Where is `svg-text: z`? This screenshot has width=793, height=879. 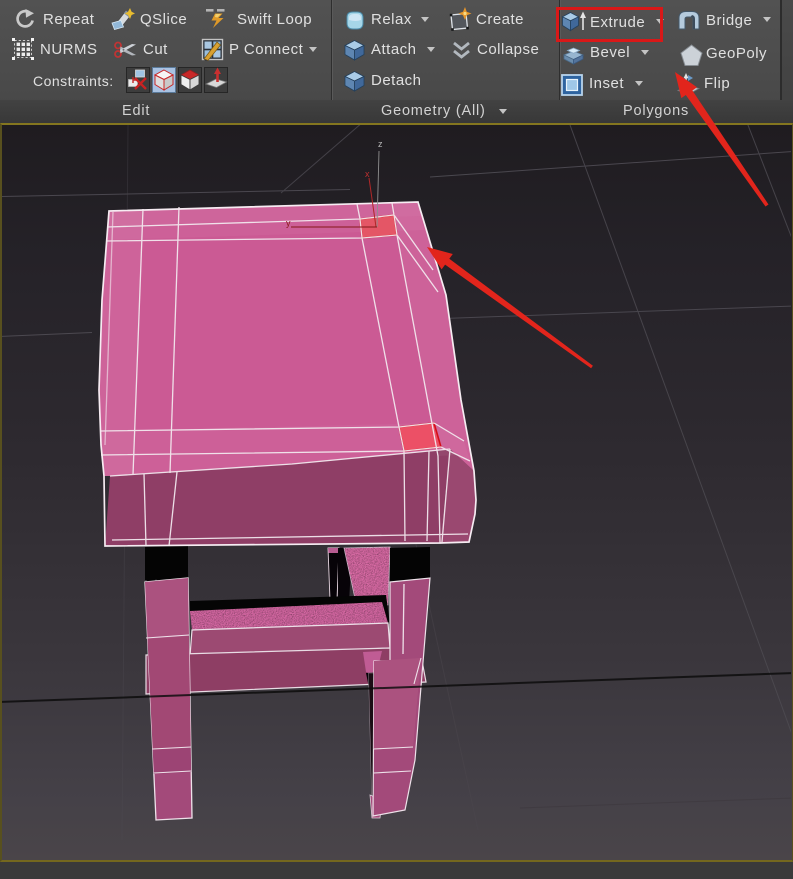 svg-text: z is located at coordinates (380, 144).